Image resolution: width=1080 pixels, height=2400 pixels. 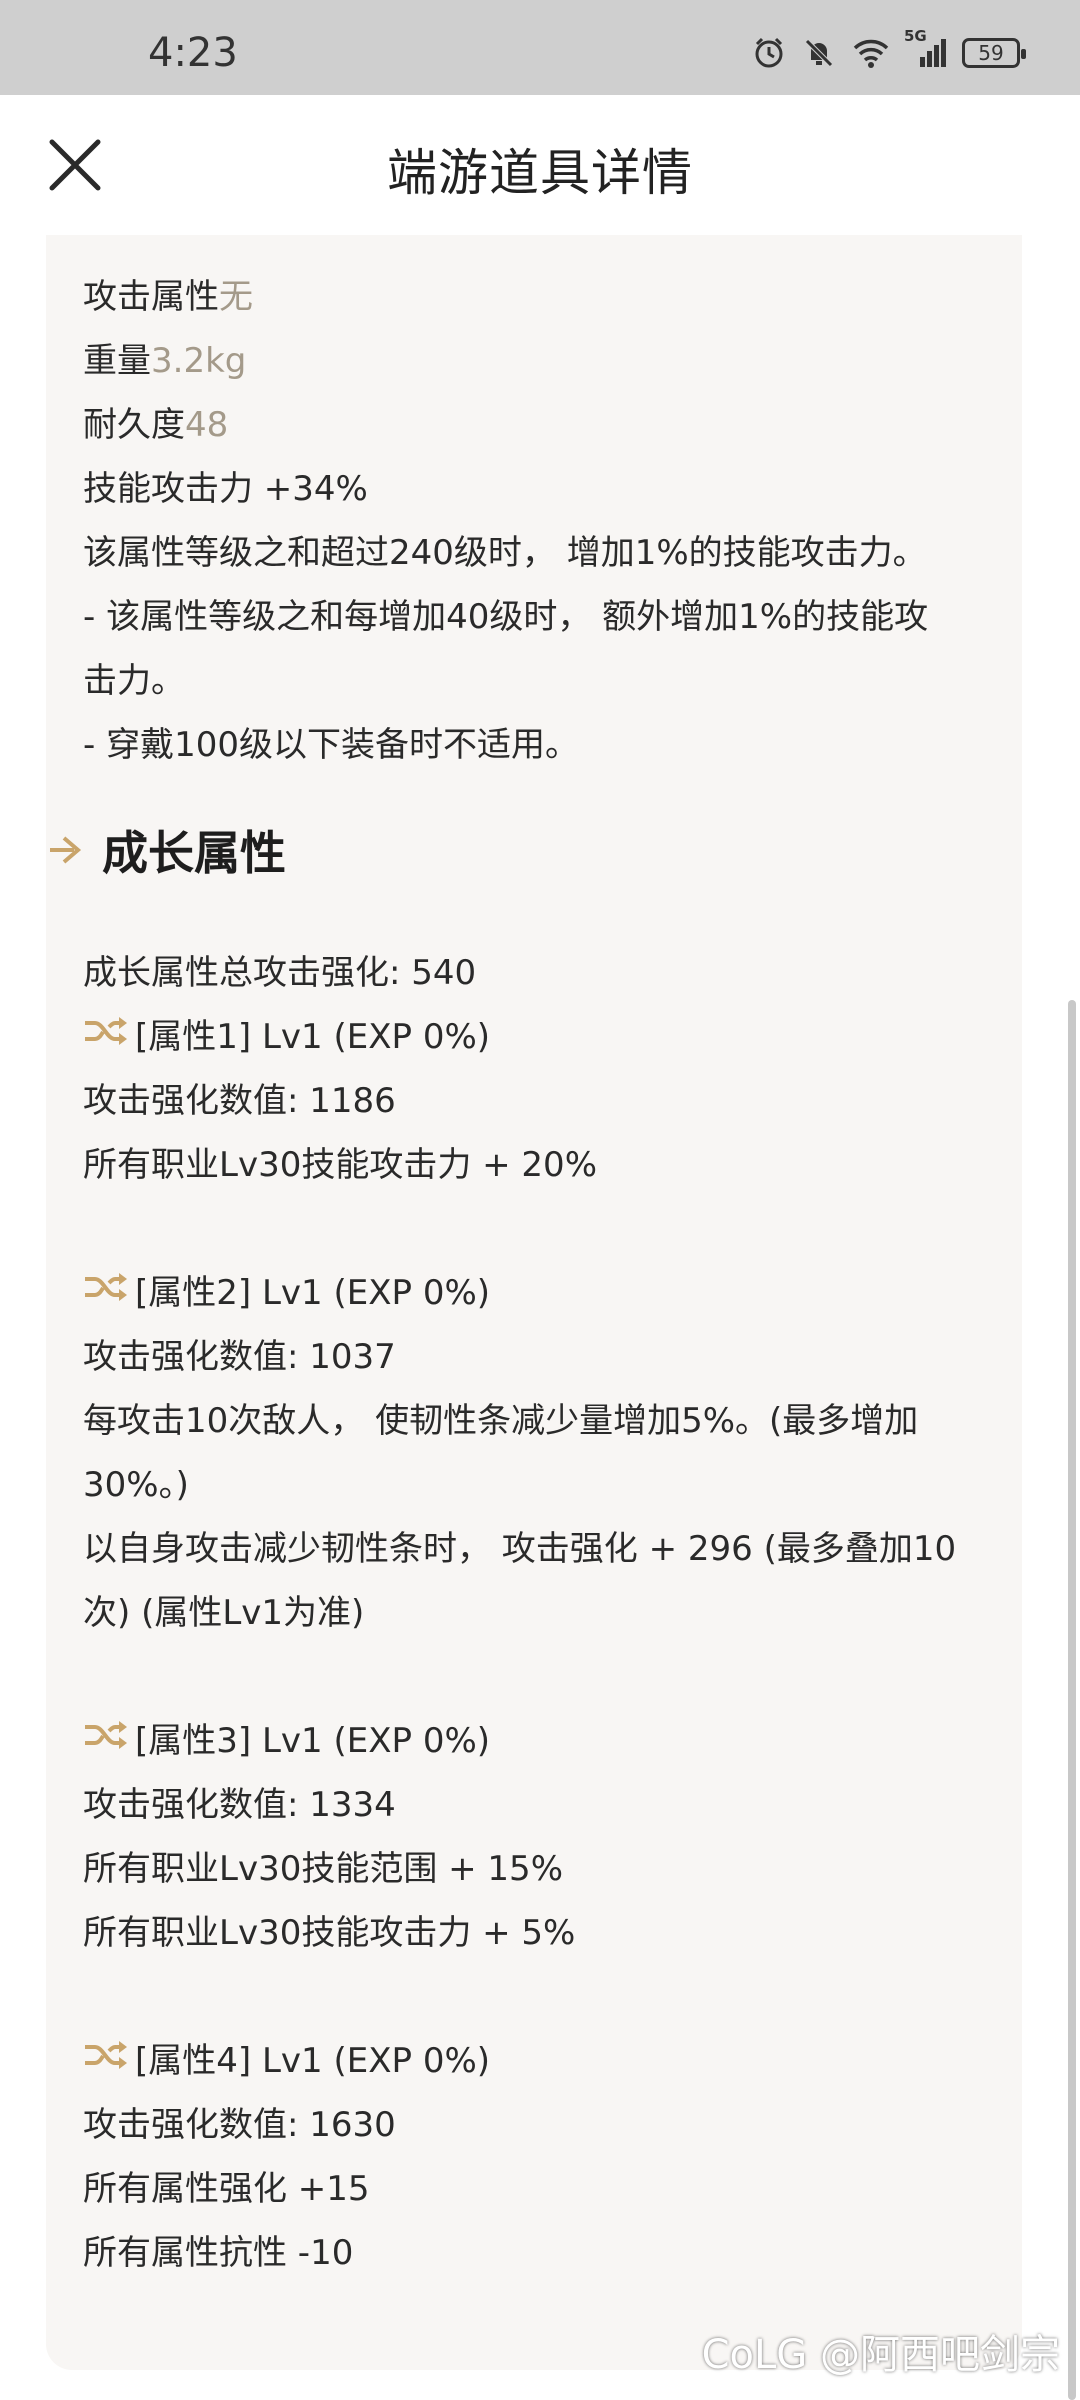 I want to click on attribute-line: 所有职业Lv30技能攻击力 + 5%, so click(x=329, y=1933).